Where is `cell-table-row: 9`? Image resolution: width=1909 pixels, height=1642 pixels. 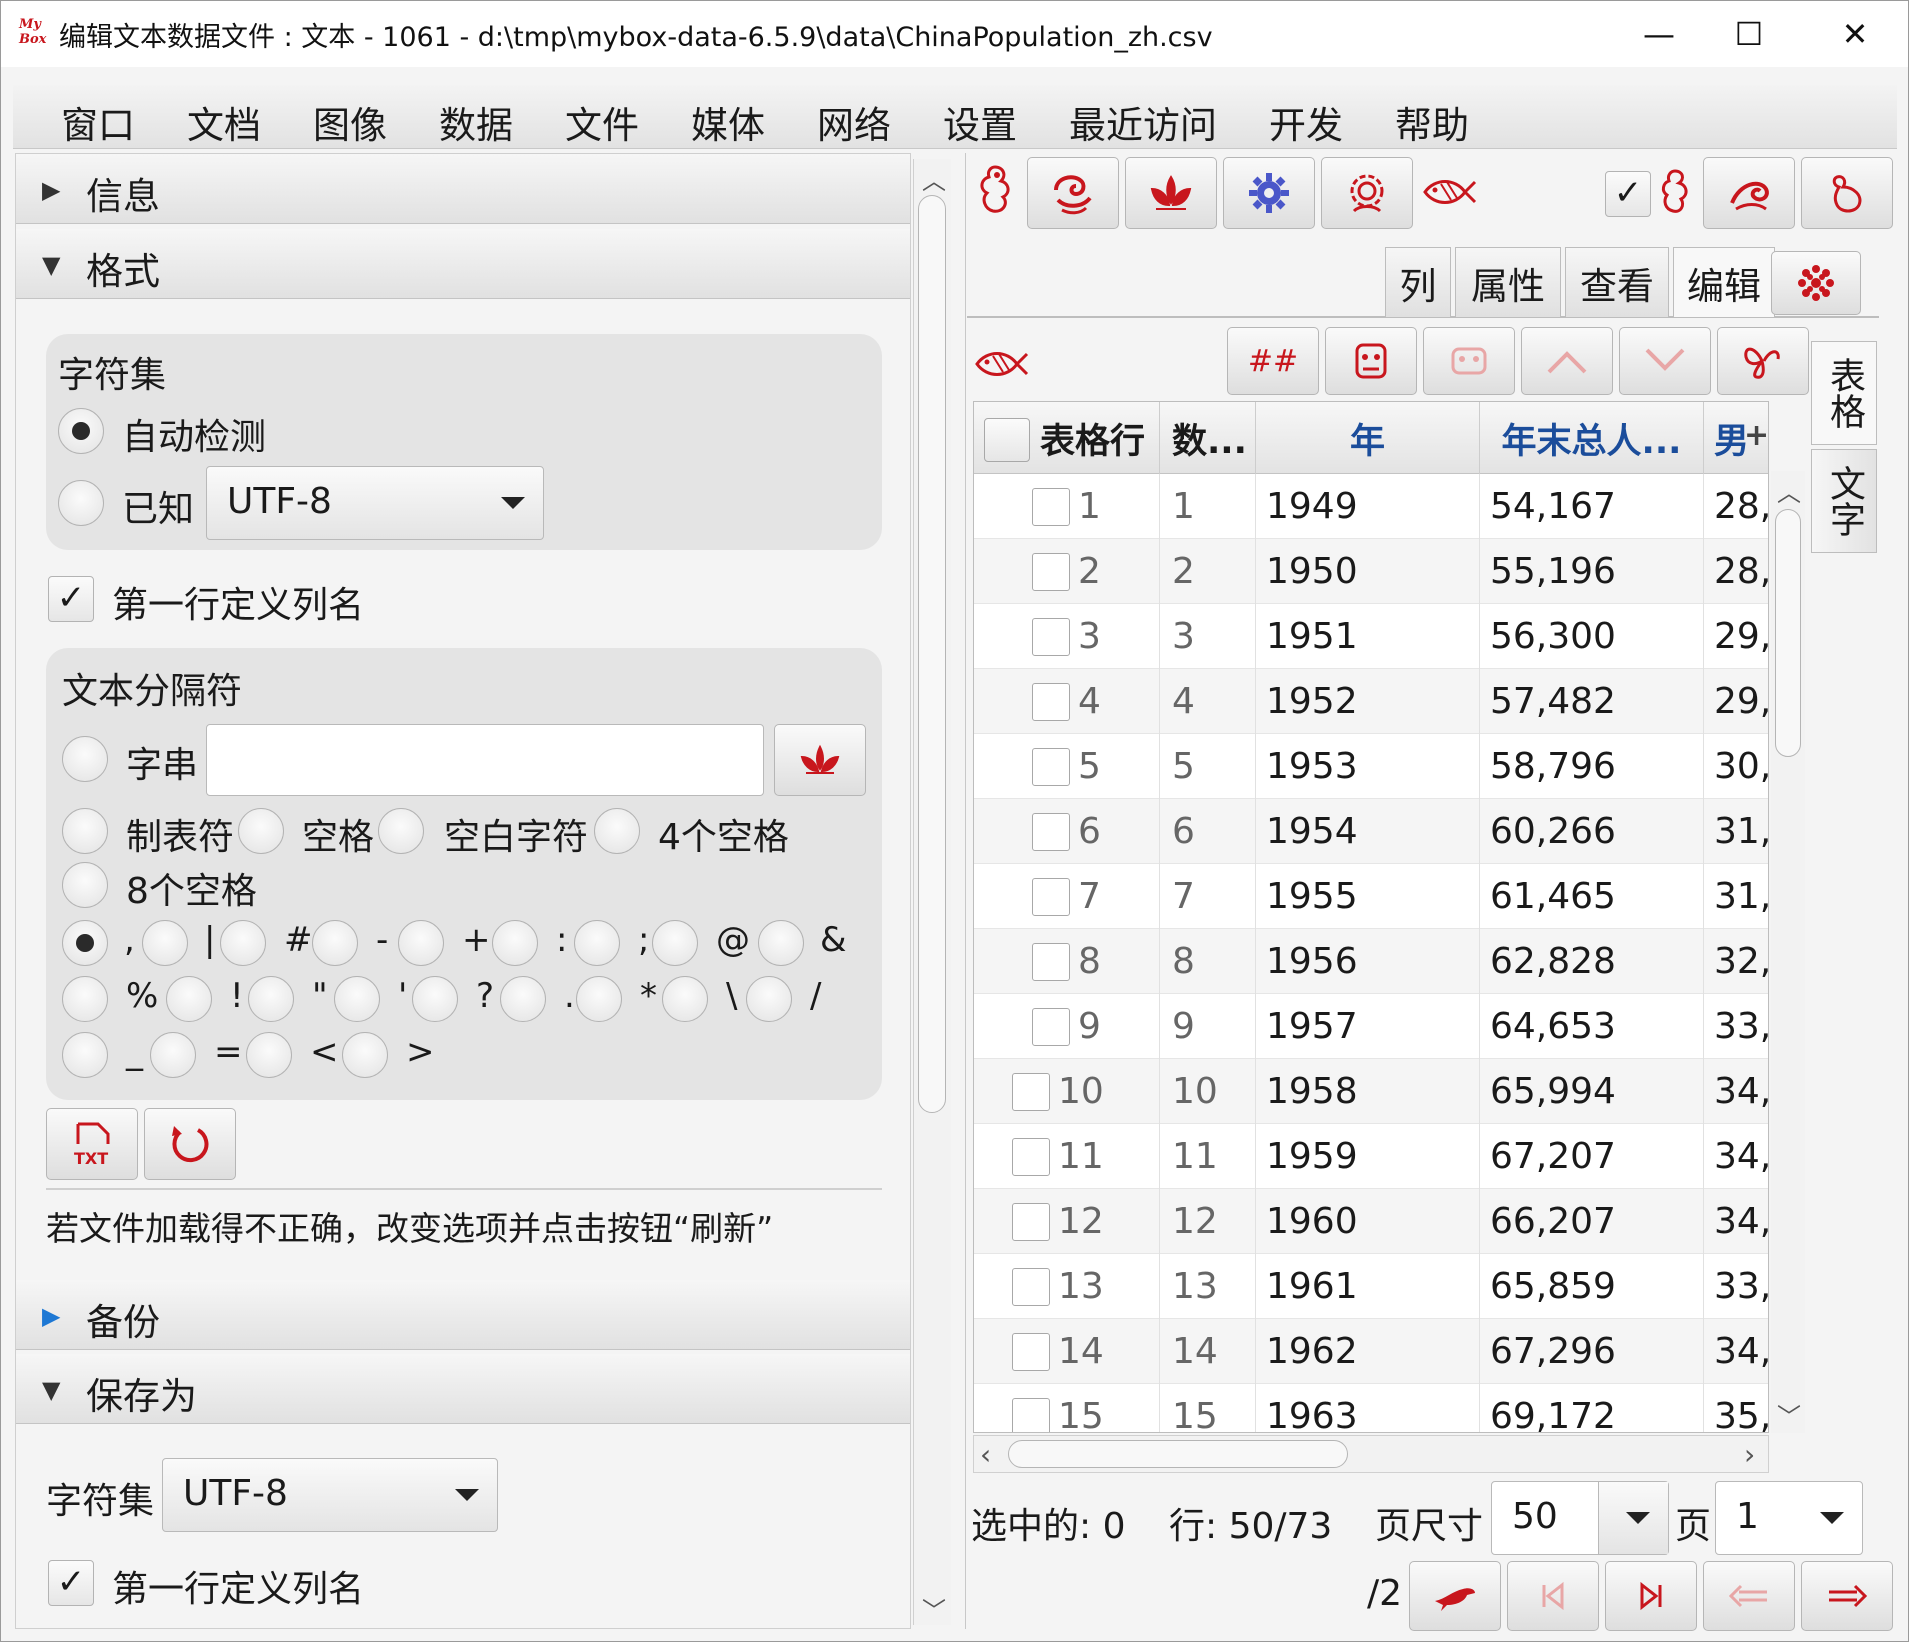 cell-table-row: 9 is located at coordinates (1119, 1026).